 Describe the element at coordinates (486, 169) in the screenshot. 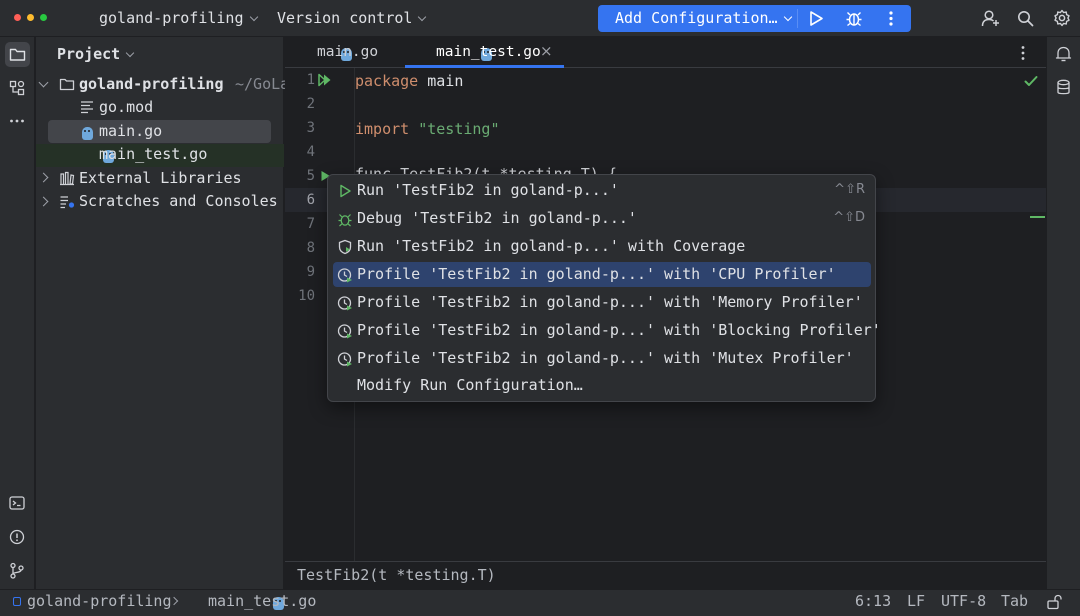

I see `code-line-5: func TestFib2(t *testing.T) {` at that location.